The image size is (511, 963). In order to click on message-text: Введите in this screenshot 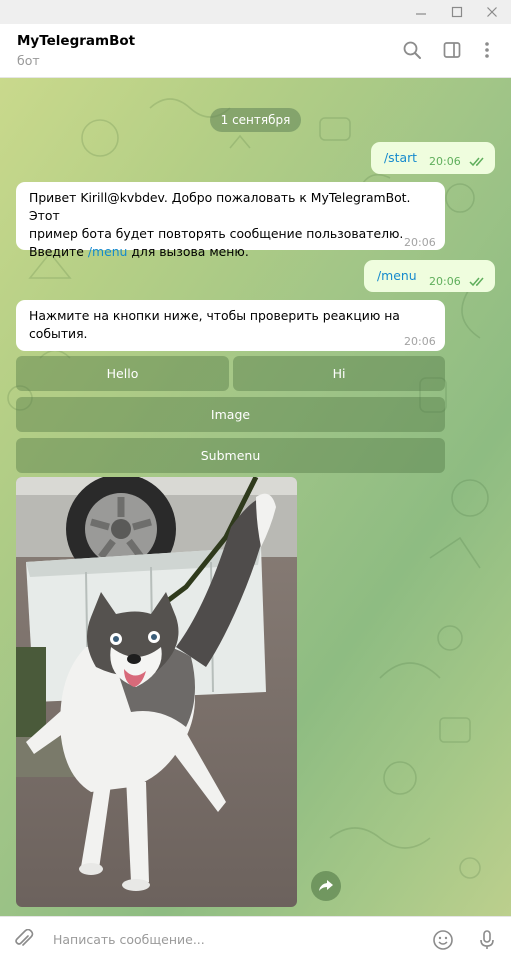, I will do `click(58, 251)`.